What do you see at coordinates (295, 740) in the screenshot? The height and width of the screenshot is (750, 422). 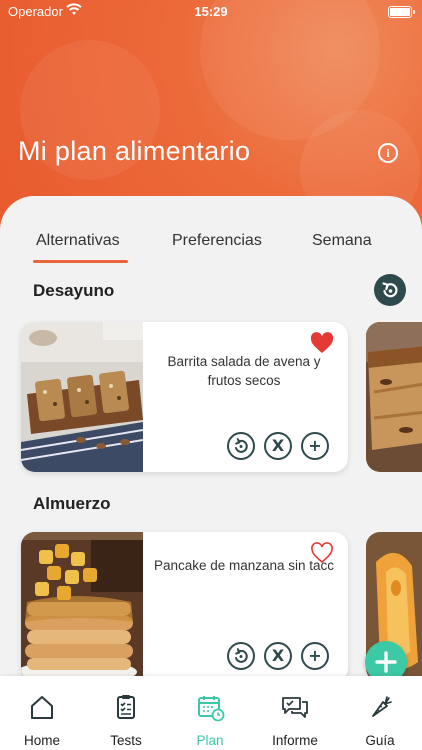 I see `nav-informe-label: Informe` at bounding box center [295, 740].